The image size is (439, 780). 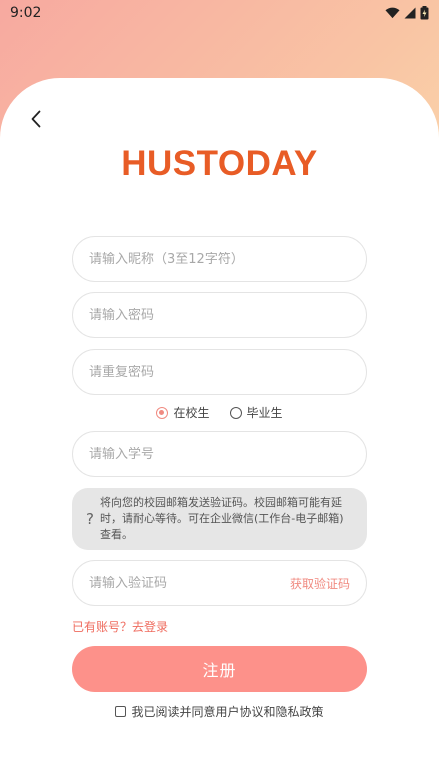 I want to click on back-button, so click(x=36, y=119).